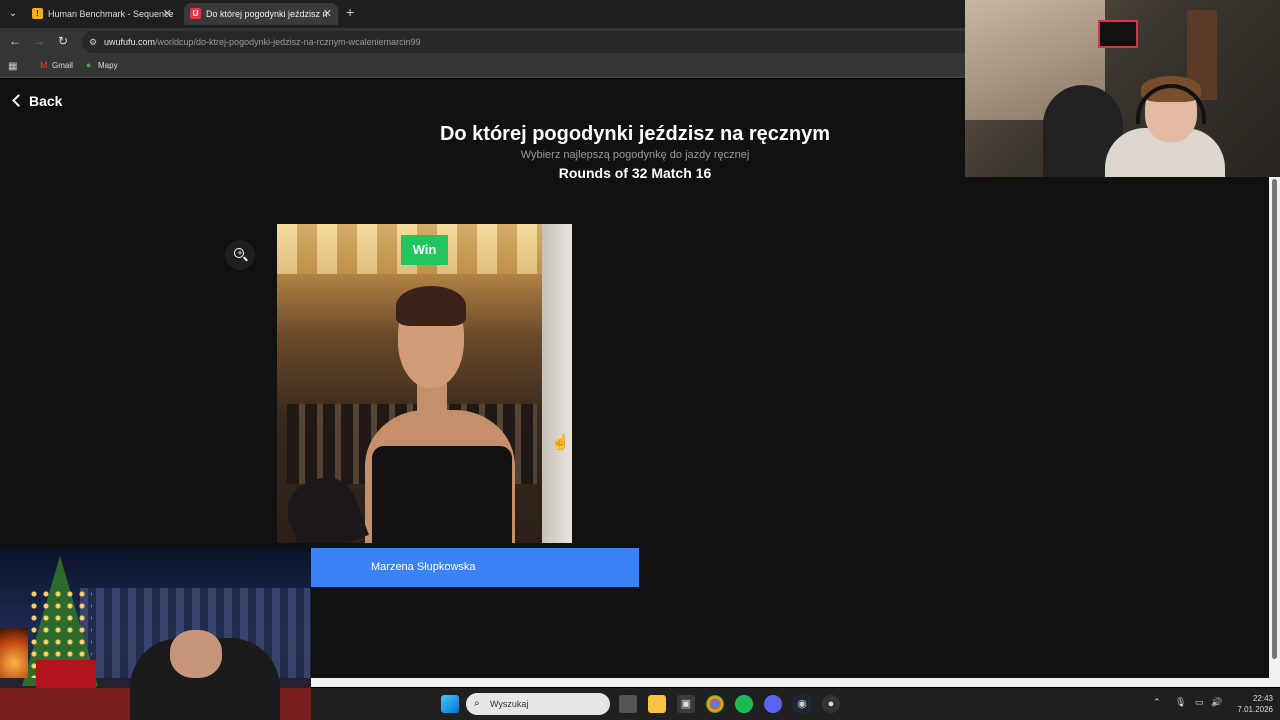  I want to click on windows-taskbar: ⌕ Wyszukaj ▣ ◉ ● ⌃ 🎙 ▭ 🔊 22:43 7.01.2026, so click(795, 704).